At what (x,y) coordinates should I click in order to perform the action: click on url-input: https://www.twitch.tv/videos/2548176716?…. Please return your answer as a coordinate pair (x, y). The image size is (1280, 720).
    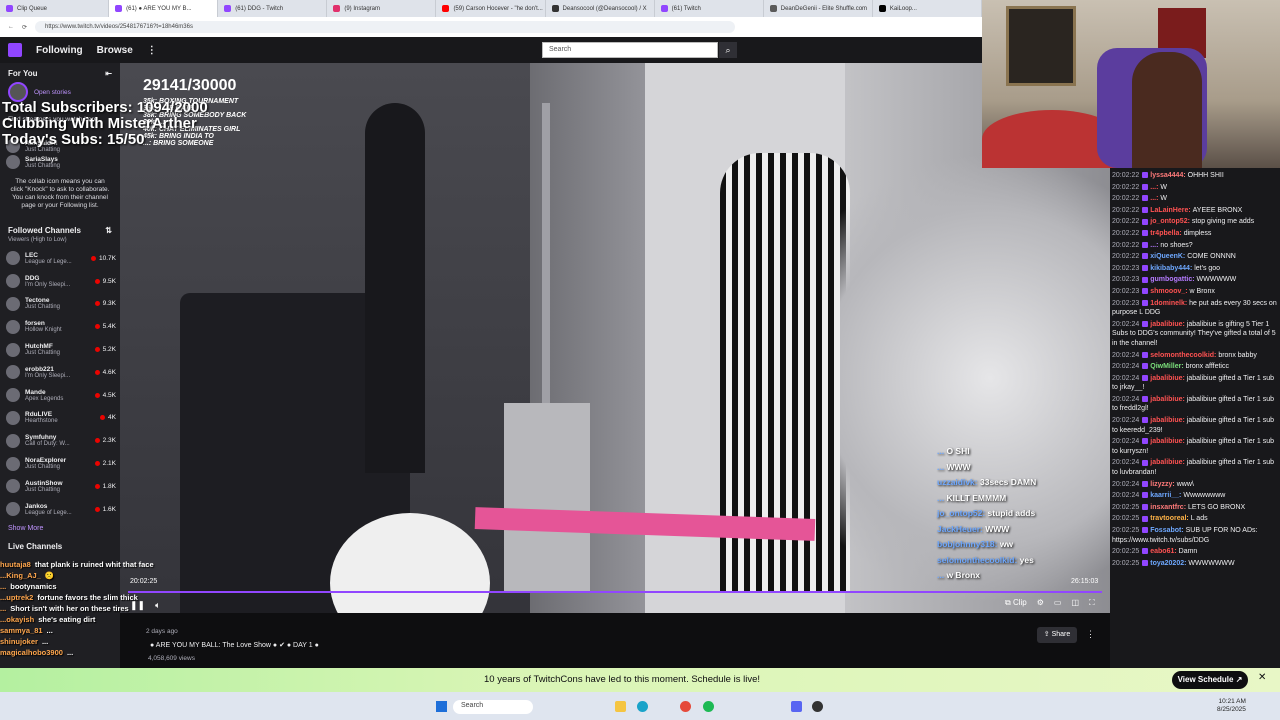
    Looking at the image, I should click on (385, 27).